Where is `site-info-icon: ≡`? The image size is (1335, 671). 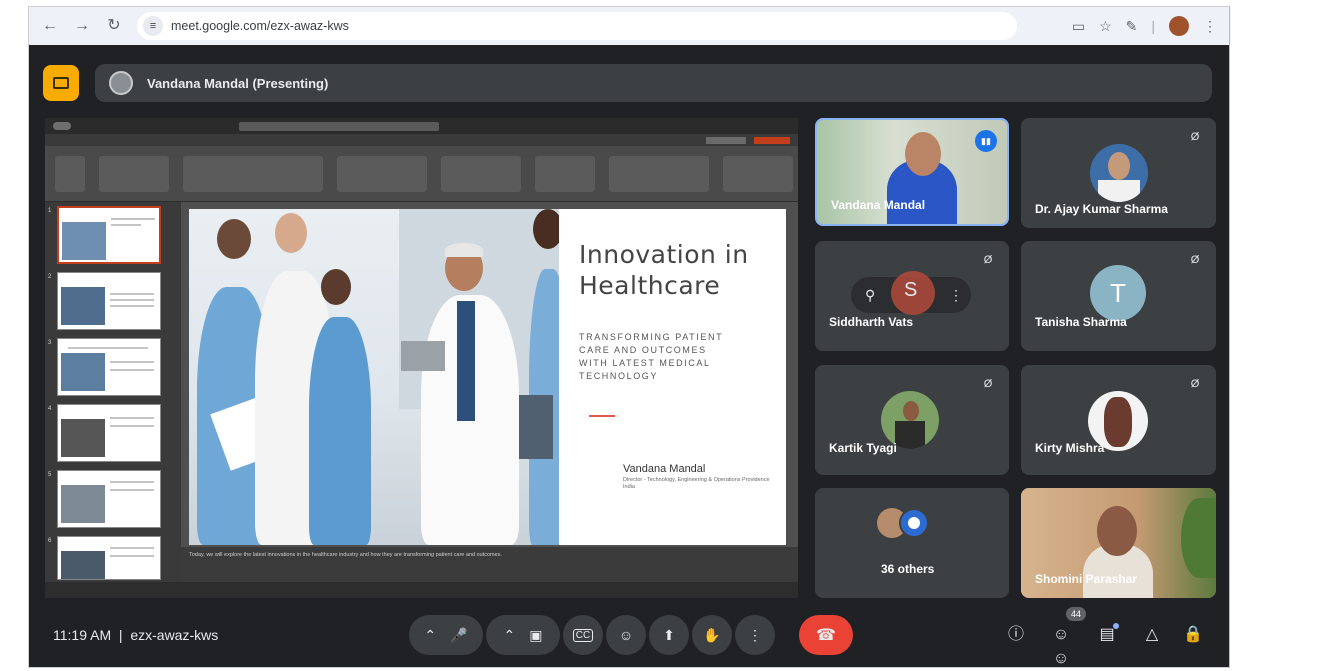 site-info-icon: ≡ is located at coordinates (153, 26).